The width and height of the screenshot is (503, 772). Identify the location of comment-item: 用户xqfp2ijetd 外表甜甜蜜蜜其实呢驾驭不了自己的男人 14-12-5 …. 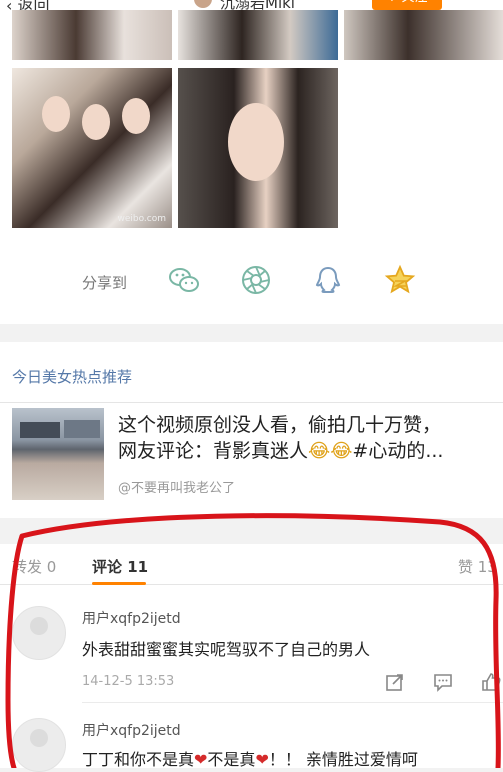
(251, 647).